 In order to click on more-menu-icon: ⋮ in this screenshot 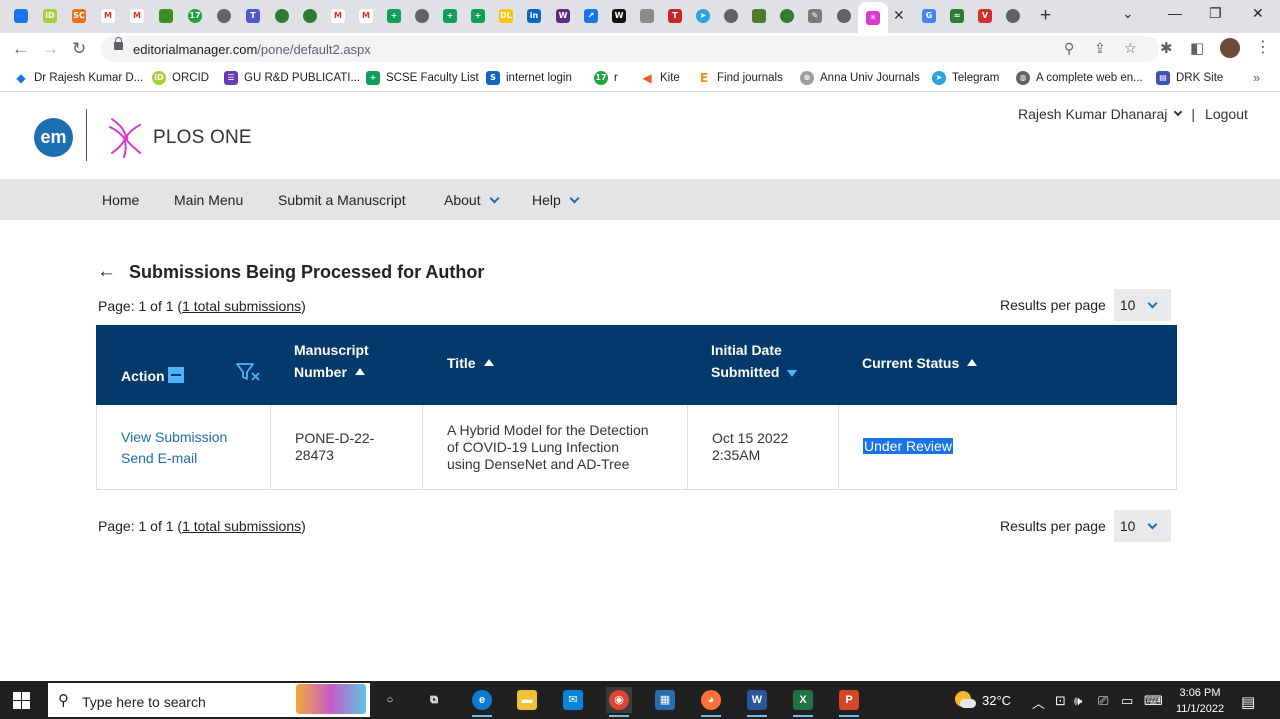, I will do `click(1263, 47)`.